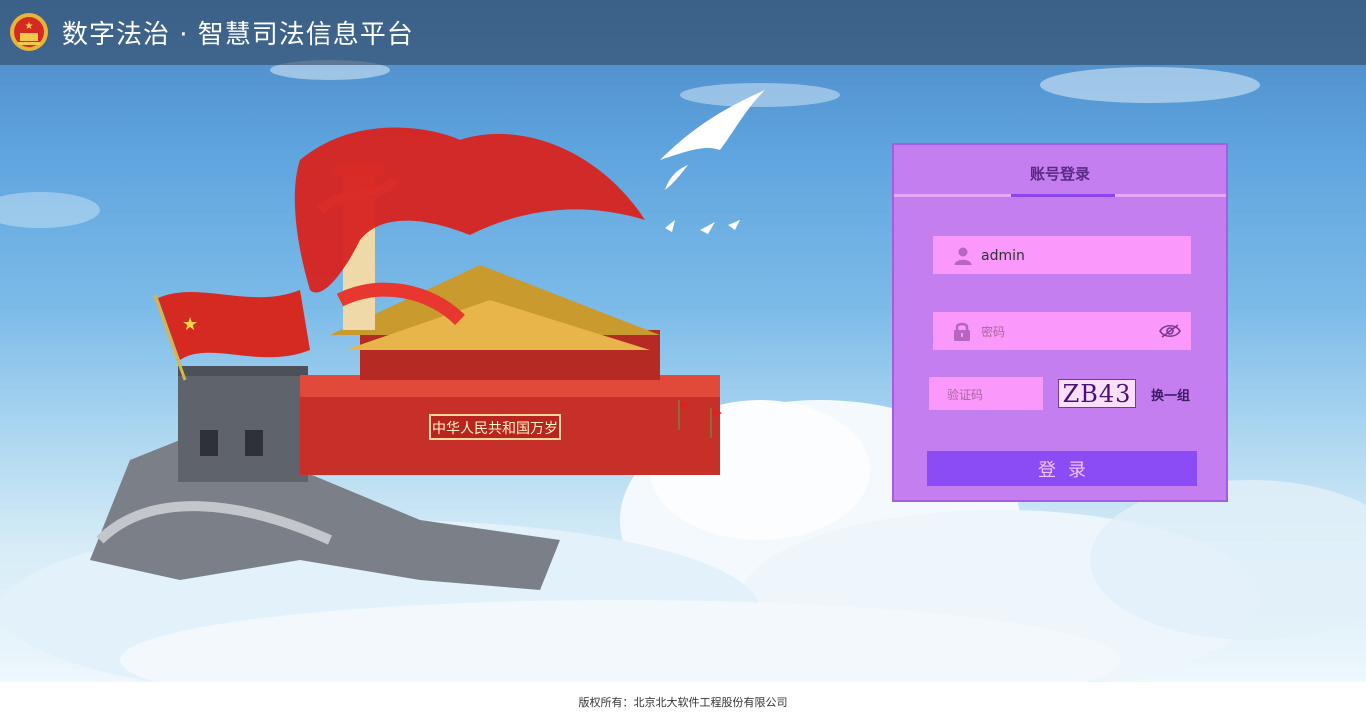 This screenshot has width=1366, height=722. I want to click on password-input, so click(1066, 332).